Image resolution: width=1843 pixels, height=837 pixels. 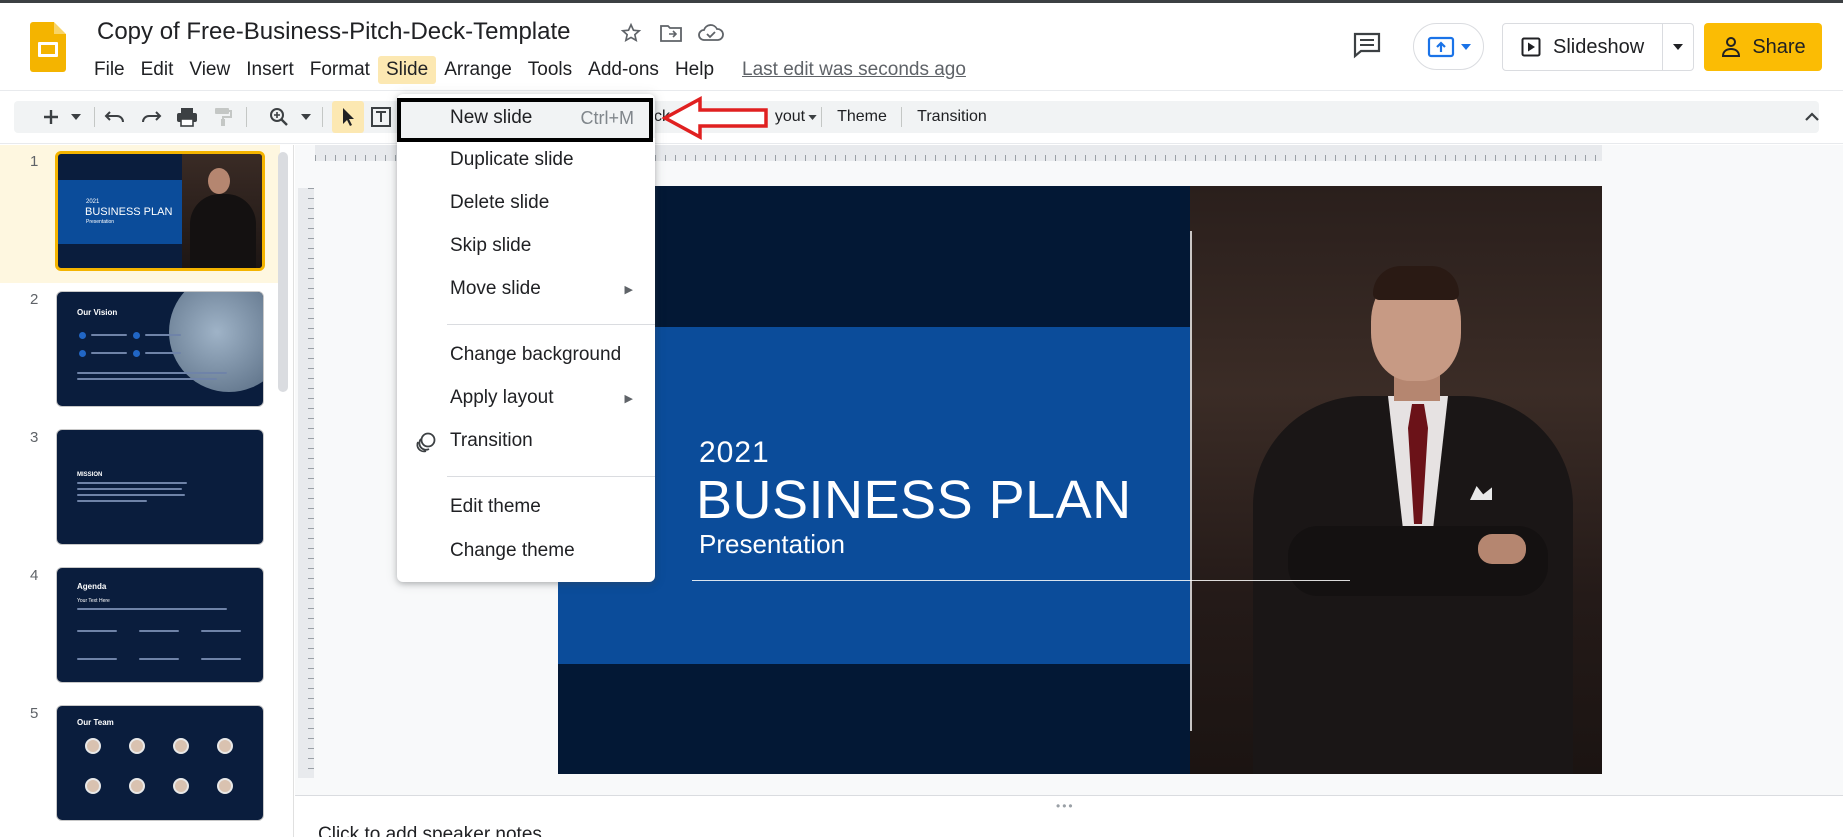 What do you see at coordinates (1021, 580) in the screenshot?
I see `slide-horizontal-line` at bounding box center [1021, 580].